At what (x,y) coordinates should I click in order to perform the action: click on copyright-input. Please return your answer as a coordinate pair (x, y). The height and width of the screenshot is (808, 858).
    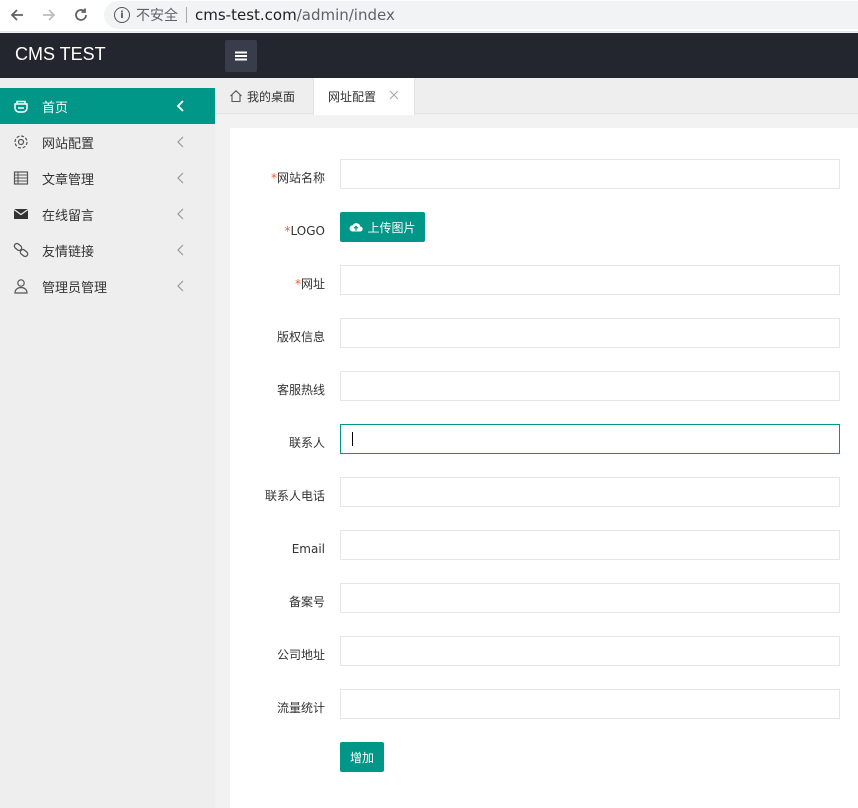
    Looking at the image, I should click on (590, 333).